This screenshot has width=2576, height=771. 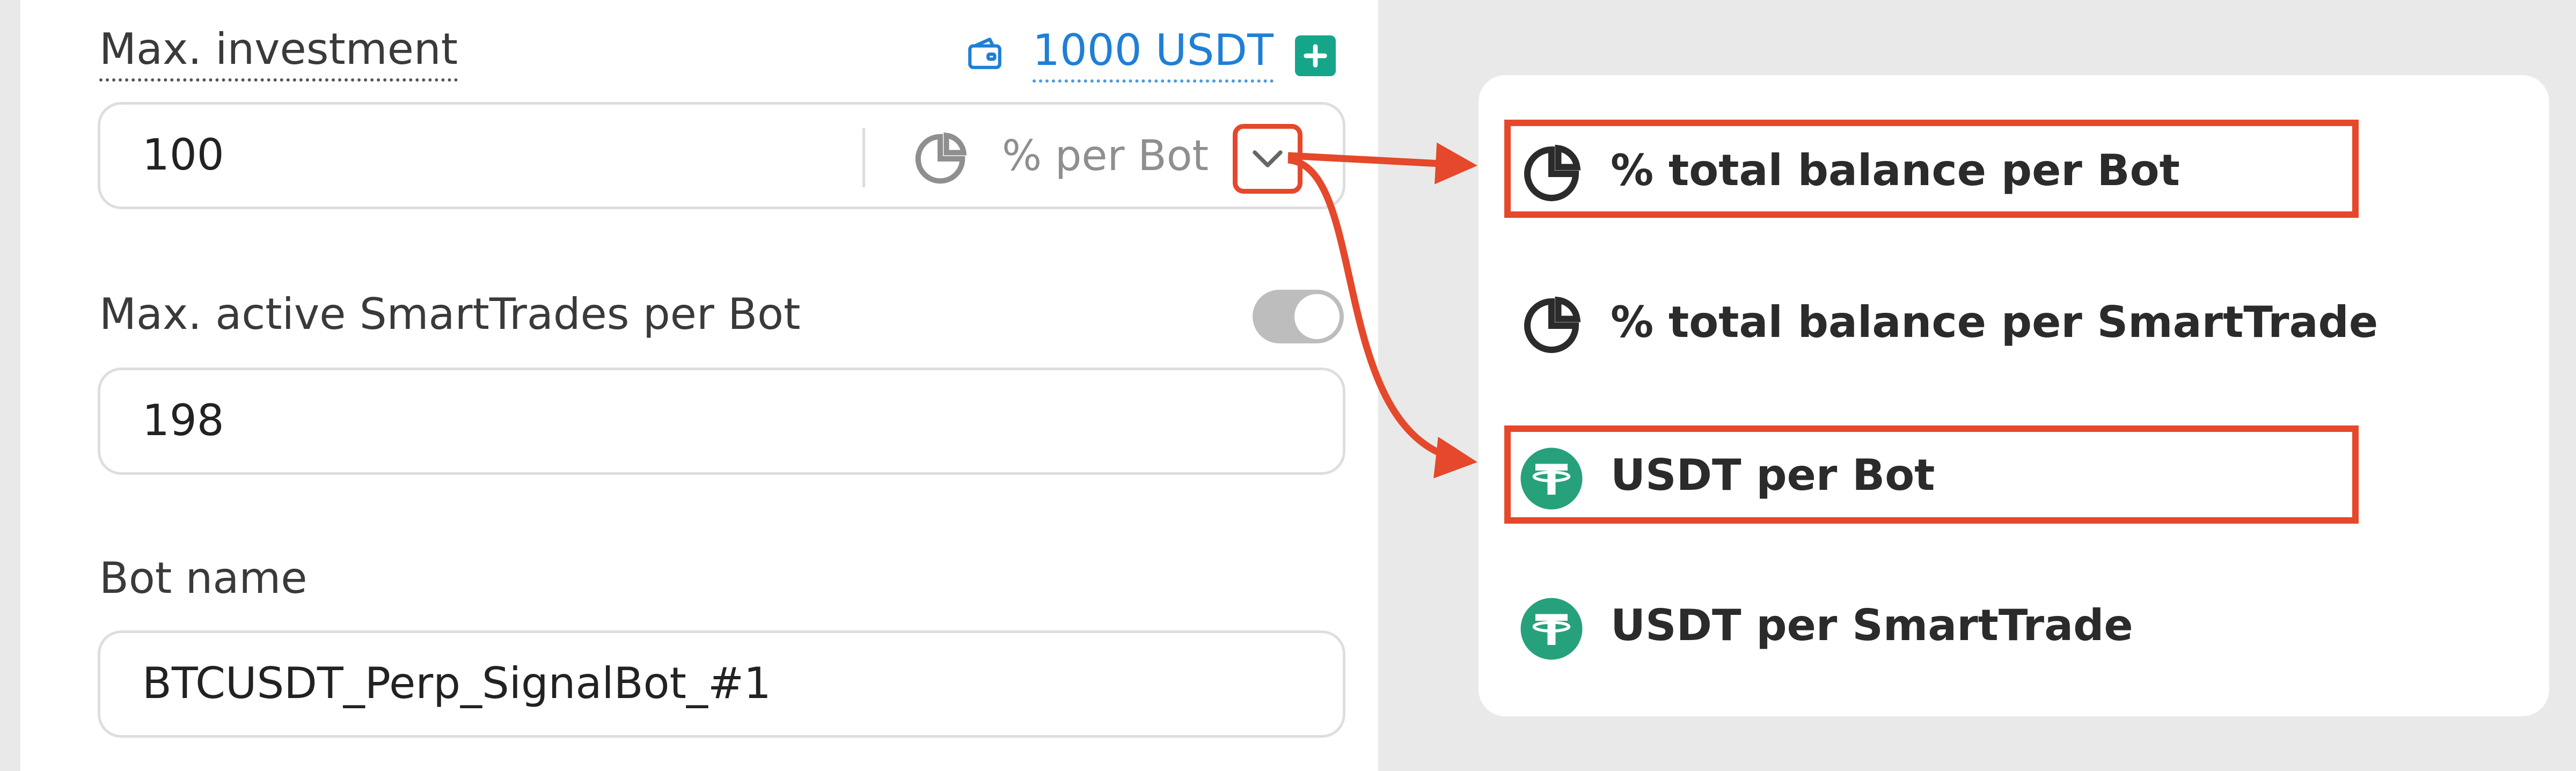 I want to click on menu-item-usdt-per-smarttrade: USDT per SmartTrade, so click(x=2014, y=622).